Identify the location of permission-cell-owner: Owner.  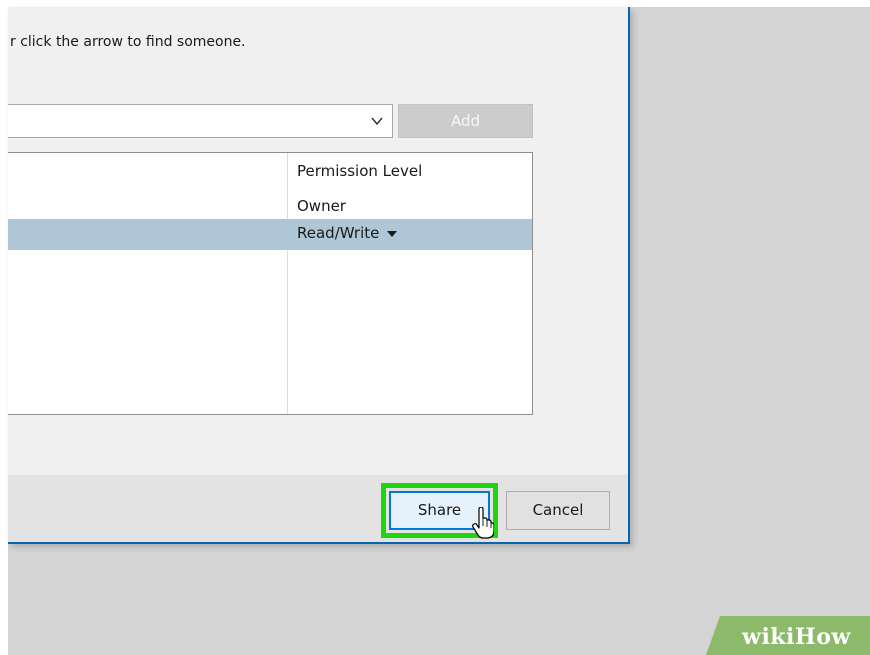
(321, 206).